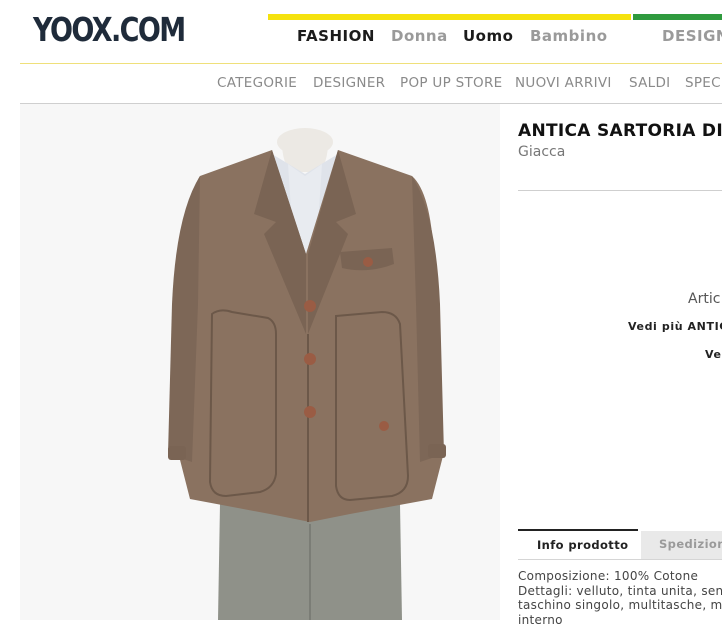  What do you see at coordinates (649, 83) in the screenshot?
I see `subnav-saldi: SALDI` at bounding box center [649, 83].